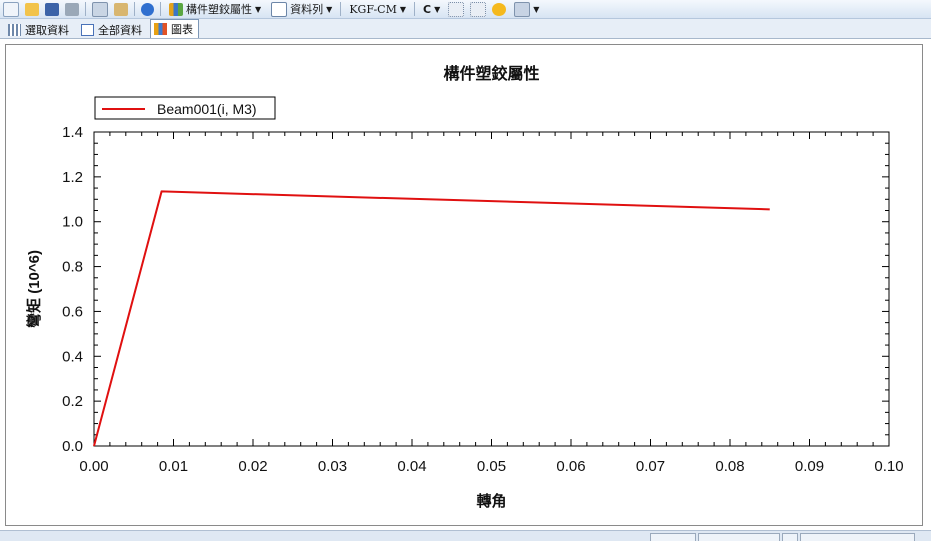 The width and height of the screenshot is (931, 541). What do you see at coordinates (219, 9) in the screenshot?
I see `property-combo-label: 構件塑鉸屬性` at bounding box center [219, 9].